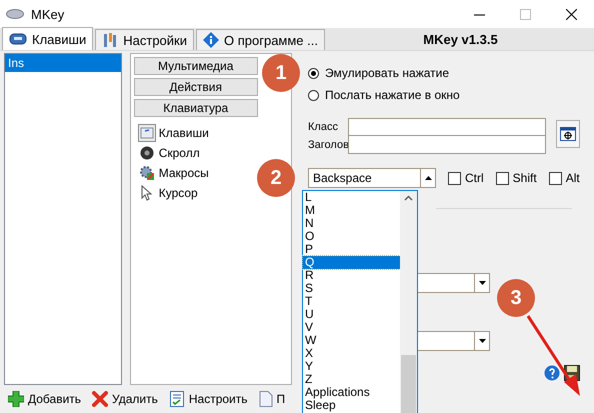 The width and height of the screenshot is (594, 413). What do you see at coordinates (351, 379) in the screenshot?
I see `dropdown-option: Z` at bounding box center [351, 379].